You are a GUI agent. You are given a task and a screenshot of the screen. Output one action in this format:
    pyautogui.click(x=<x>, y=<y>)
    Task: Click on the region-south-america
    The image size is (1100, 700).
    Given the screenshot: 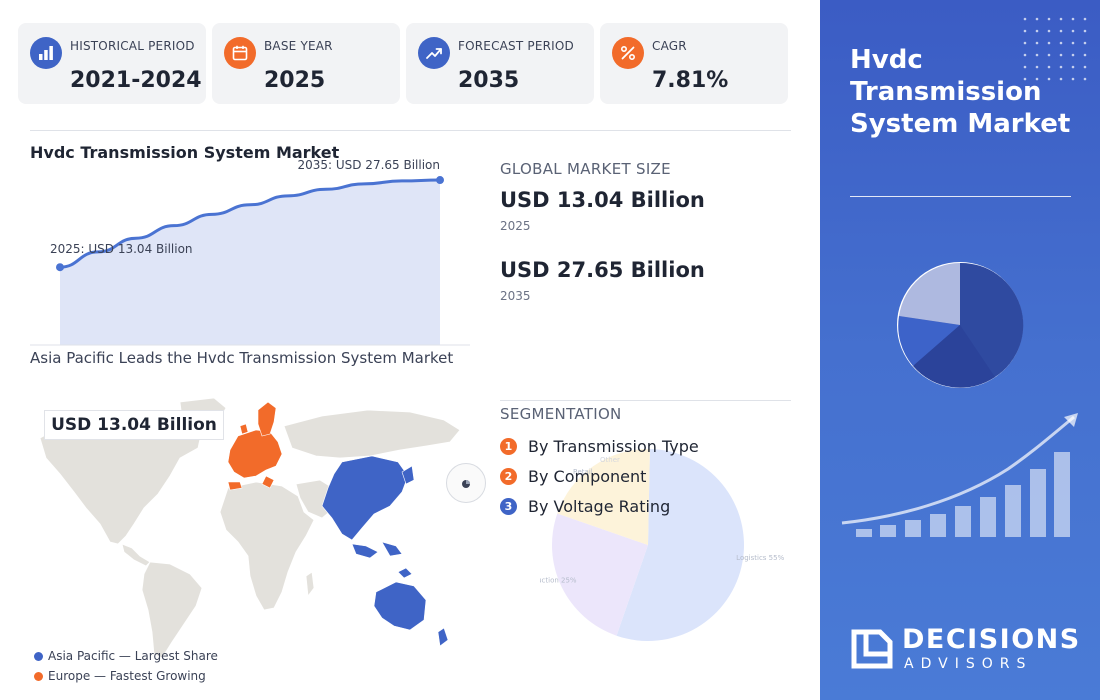 What is the action you would take?
    pyautogui.click(x=172, y=610)
    